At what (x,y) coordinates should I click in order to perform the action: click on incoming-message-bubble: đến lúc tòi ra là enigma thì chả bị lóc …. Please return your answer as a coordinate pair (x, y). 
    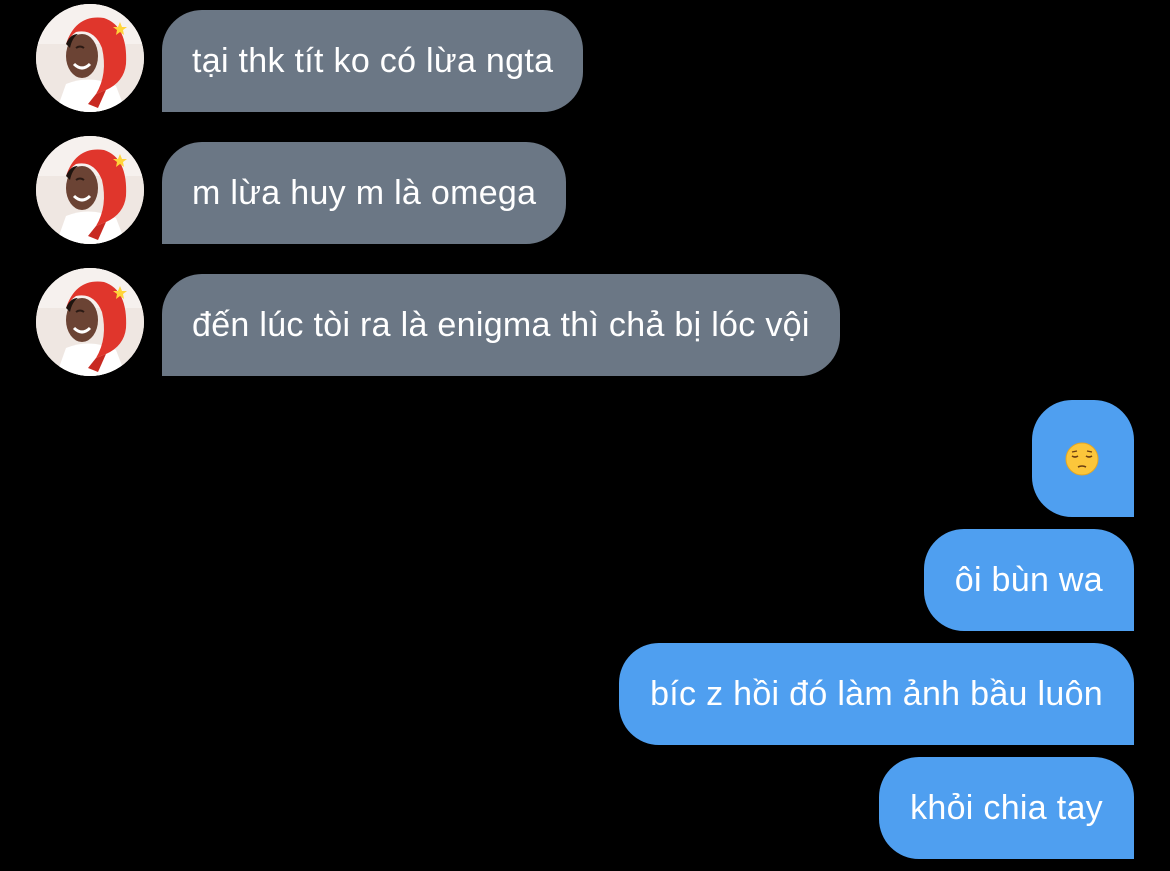
    Looking at the image, I should click on (501, 325).